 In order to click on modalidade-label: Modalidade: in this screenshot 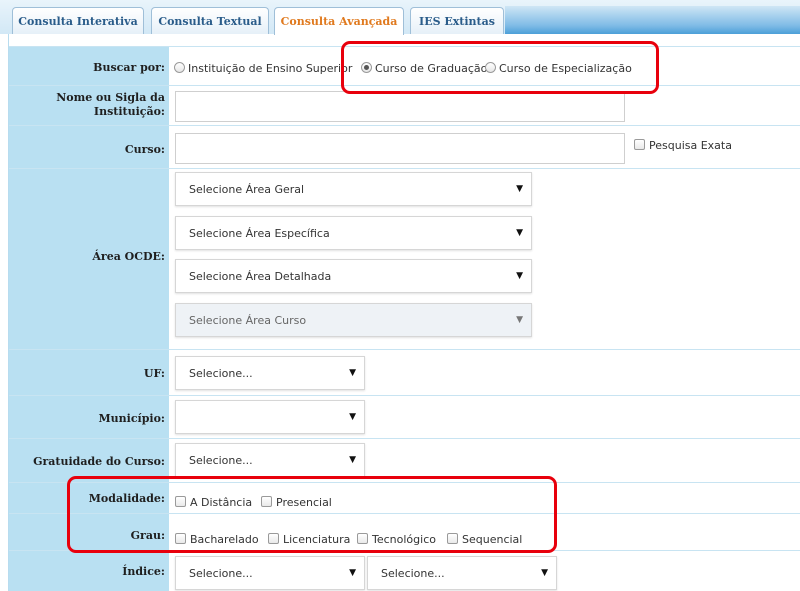, I will do `click(126, 498)`.